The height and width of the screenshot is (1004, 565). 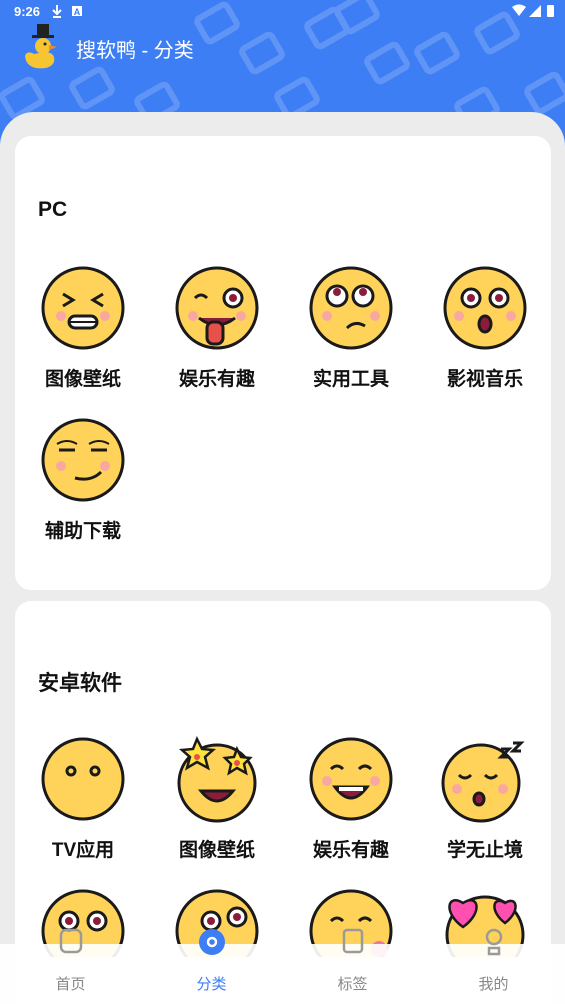 I want to click on section-title: 安卓软件, so click(x=80, y=683).